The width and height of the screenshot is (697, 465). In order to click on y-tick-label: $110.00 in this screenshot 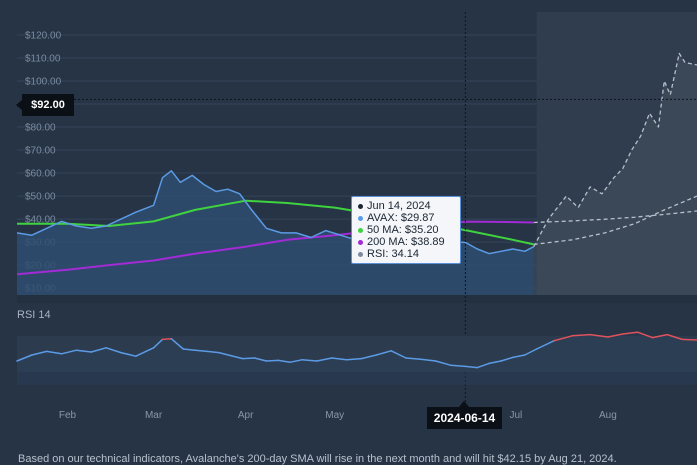, I will do `click(43, 59)`.